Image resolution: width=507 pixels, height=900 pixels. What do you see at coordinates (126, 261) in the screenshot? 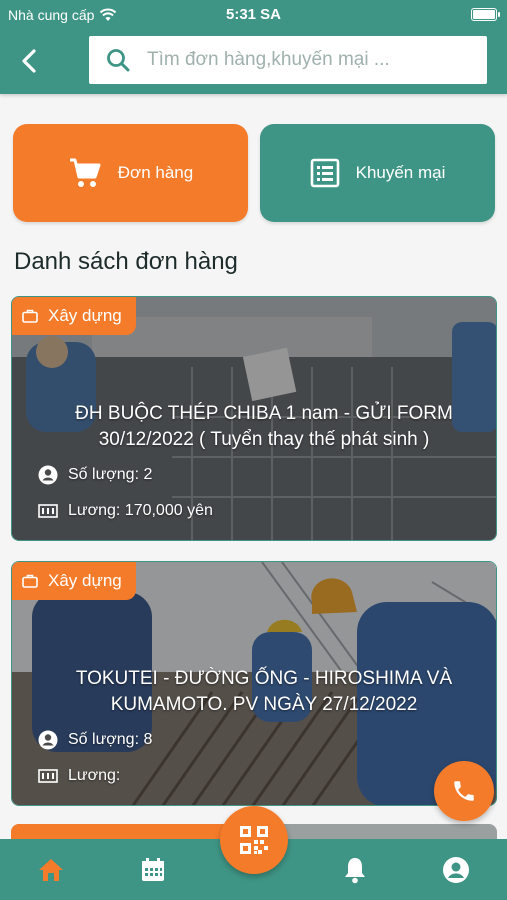
I see `section-title: Danh sách đơn hàng` at bounding box center [126, 261].